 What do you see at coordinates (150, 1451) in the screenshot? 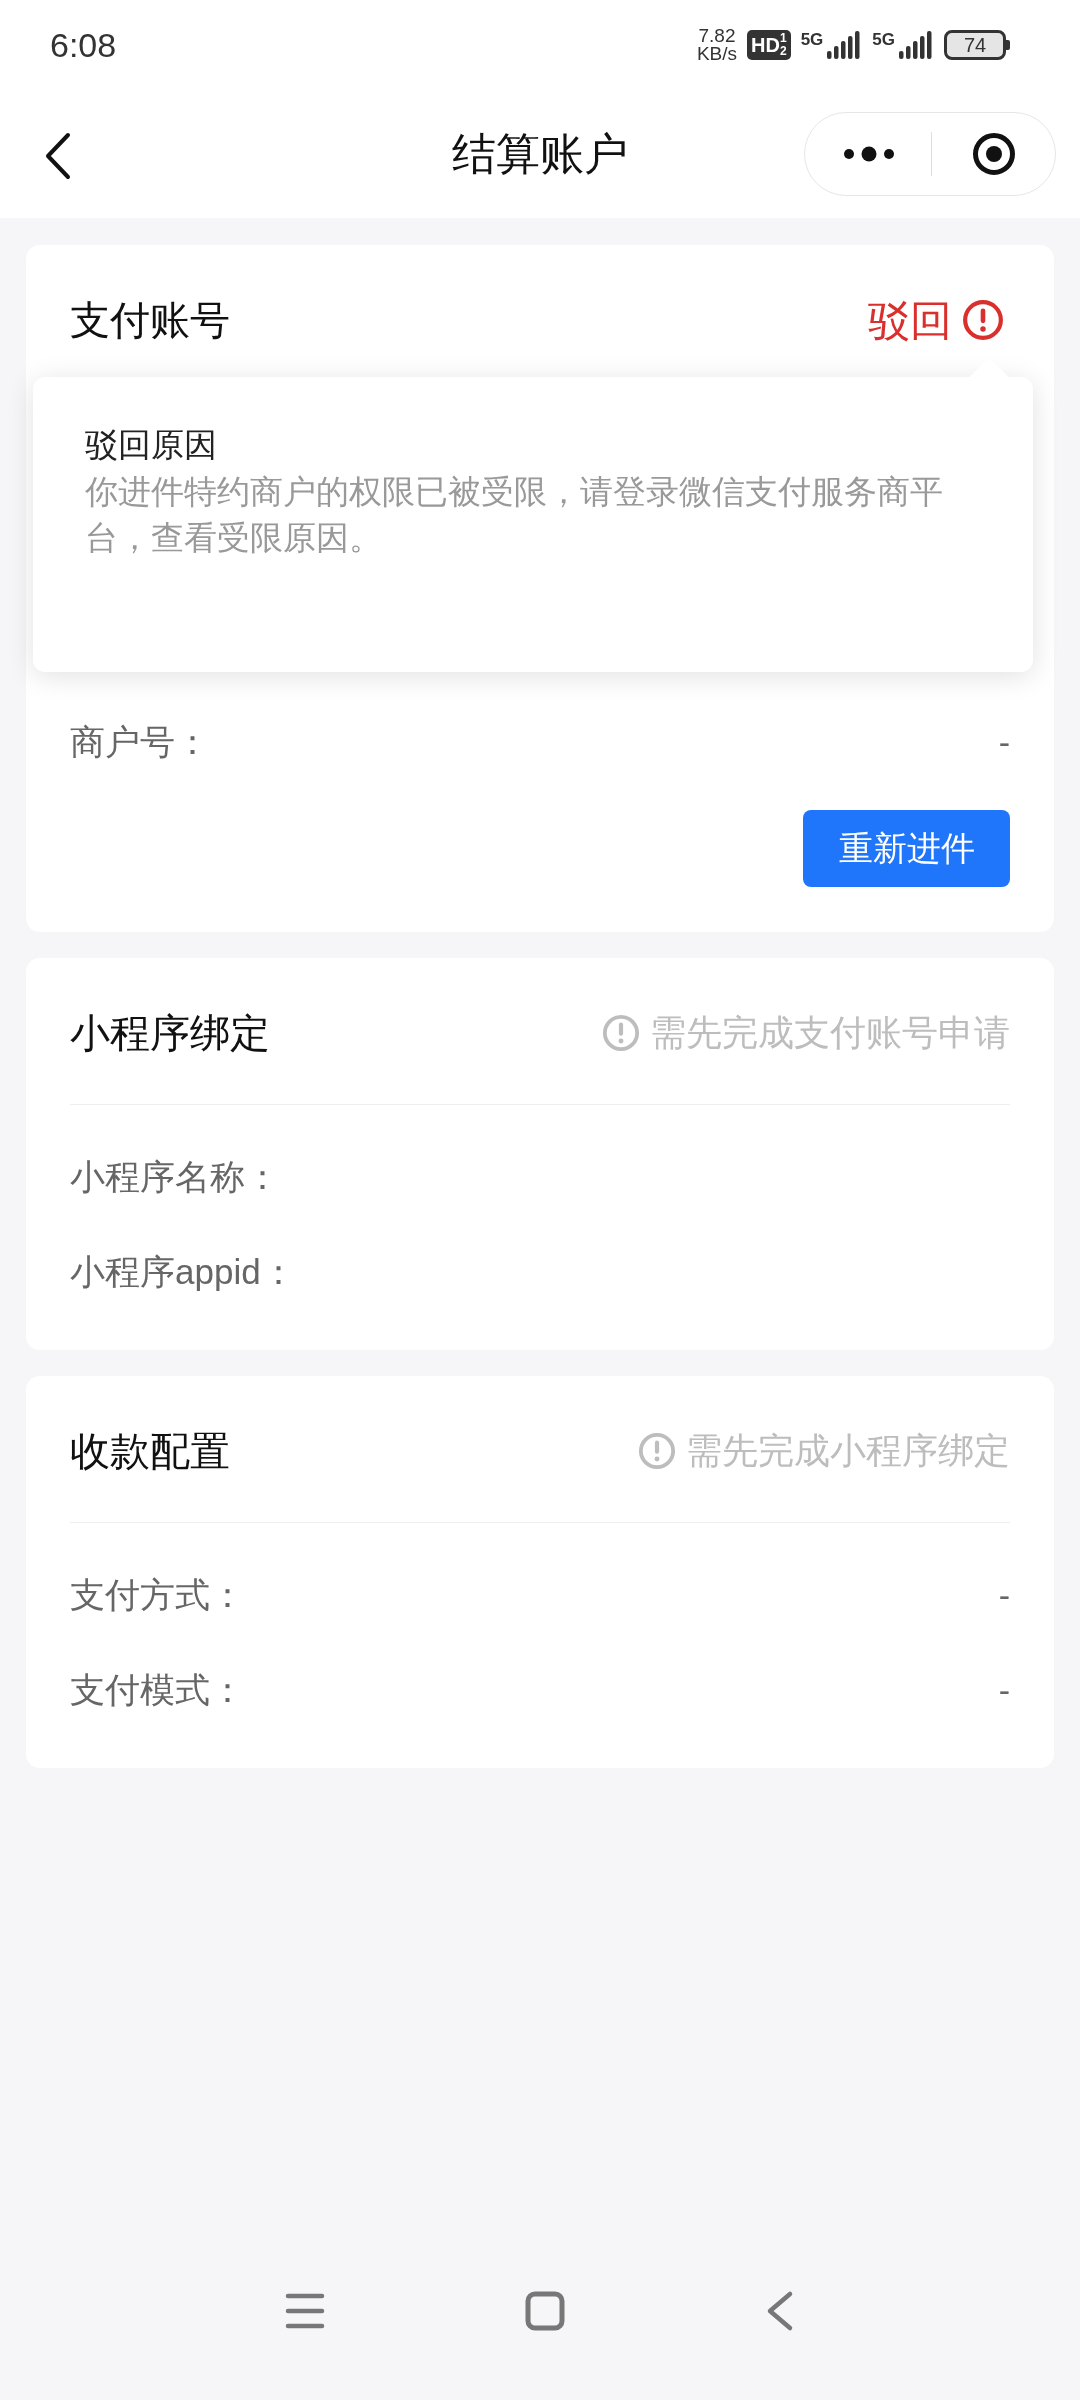
I see `section-title: 收款配置` at bounding box center [150, 1451].